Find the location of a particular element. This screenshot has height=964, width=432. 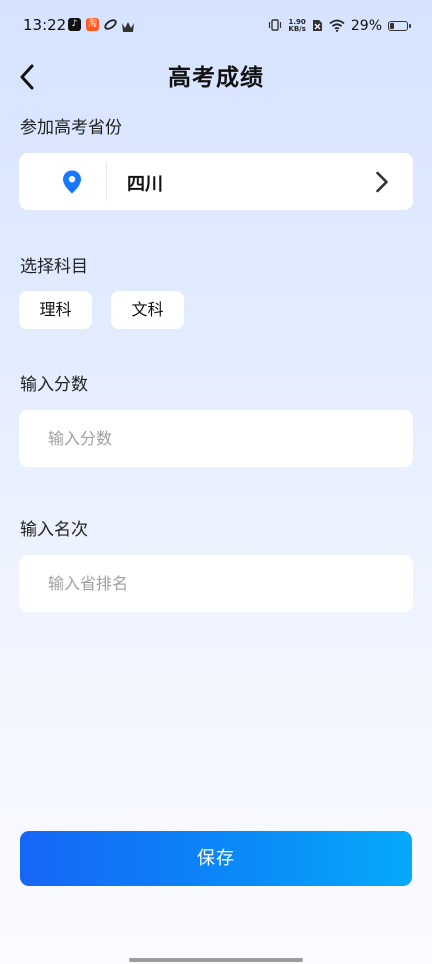

wifi-icon is located at coordinates (337, 26).